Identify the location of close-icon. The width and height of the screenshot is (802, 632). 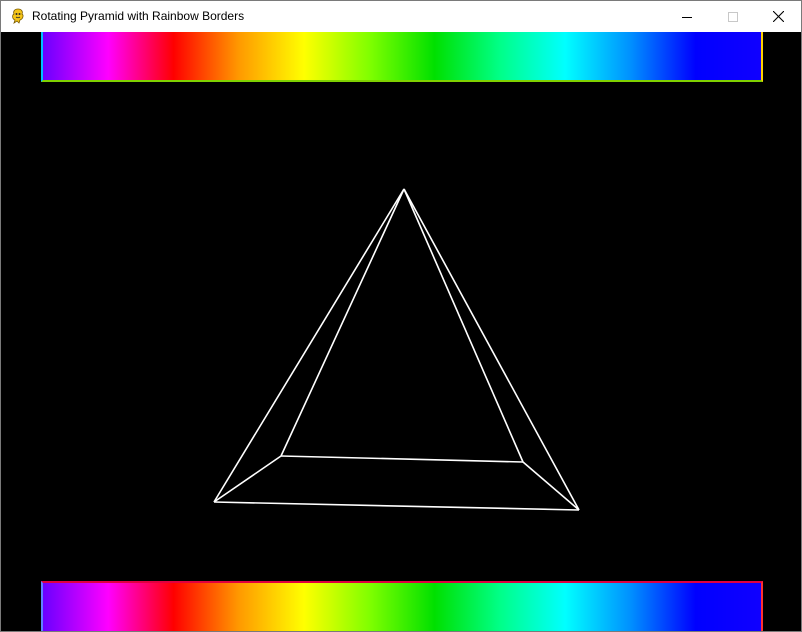
(778, 16).